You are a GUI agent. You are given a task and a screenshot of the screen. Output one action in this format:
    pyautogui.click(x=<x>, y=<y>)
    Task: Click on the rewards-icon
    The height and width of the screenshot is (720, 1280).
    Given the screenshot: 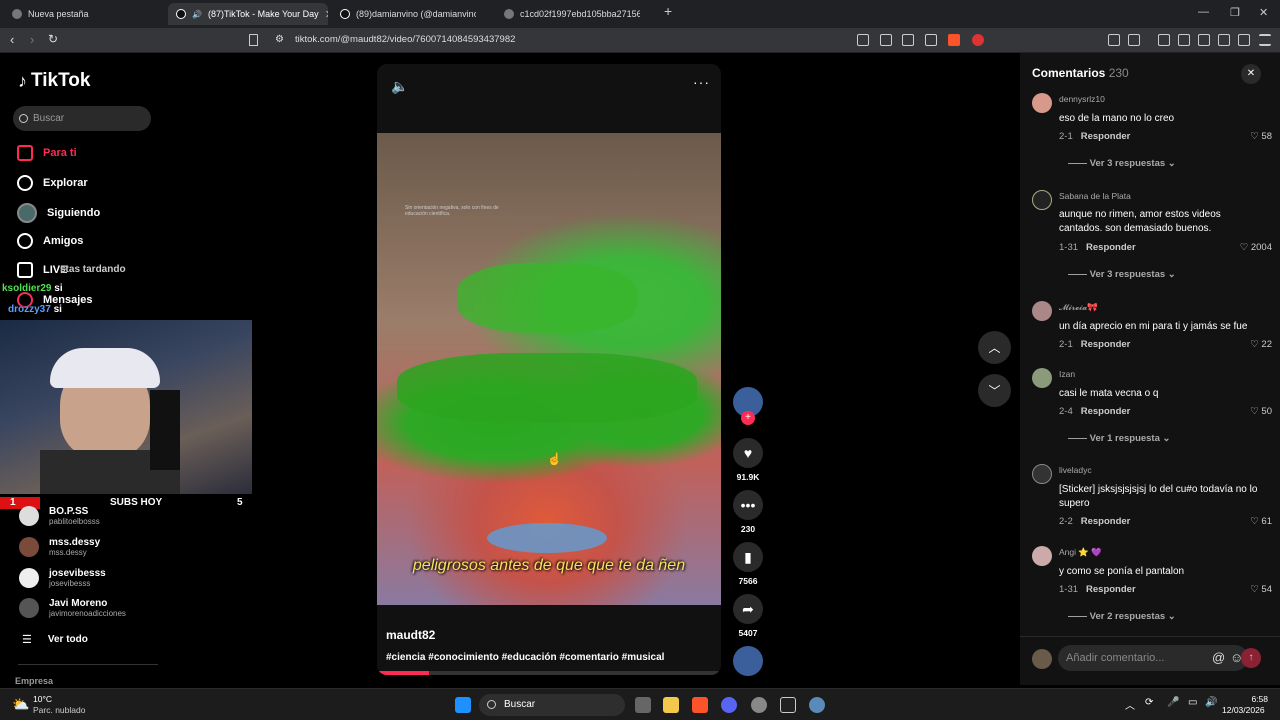 What is the action you would take?
    pyautogui.click(x=978, y=40)
    